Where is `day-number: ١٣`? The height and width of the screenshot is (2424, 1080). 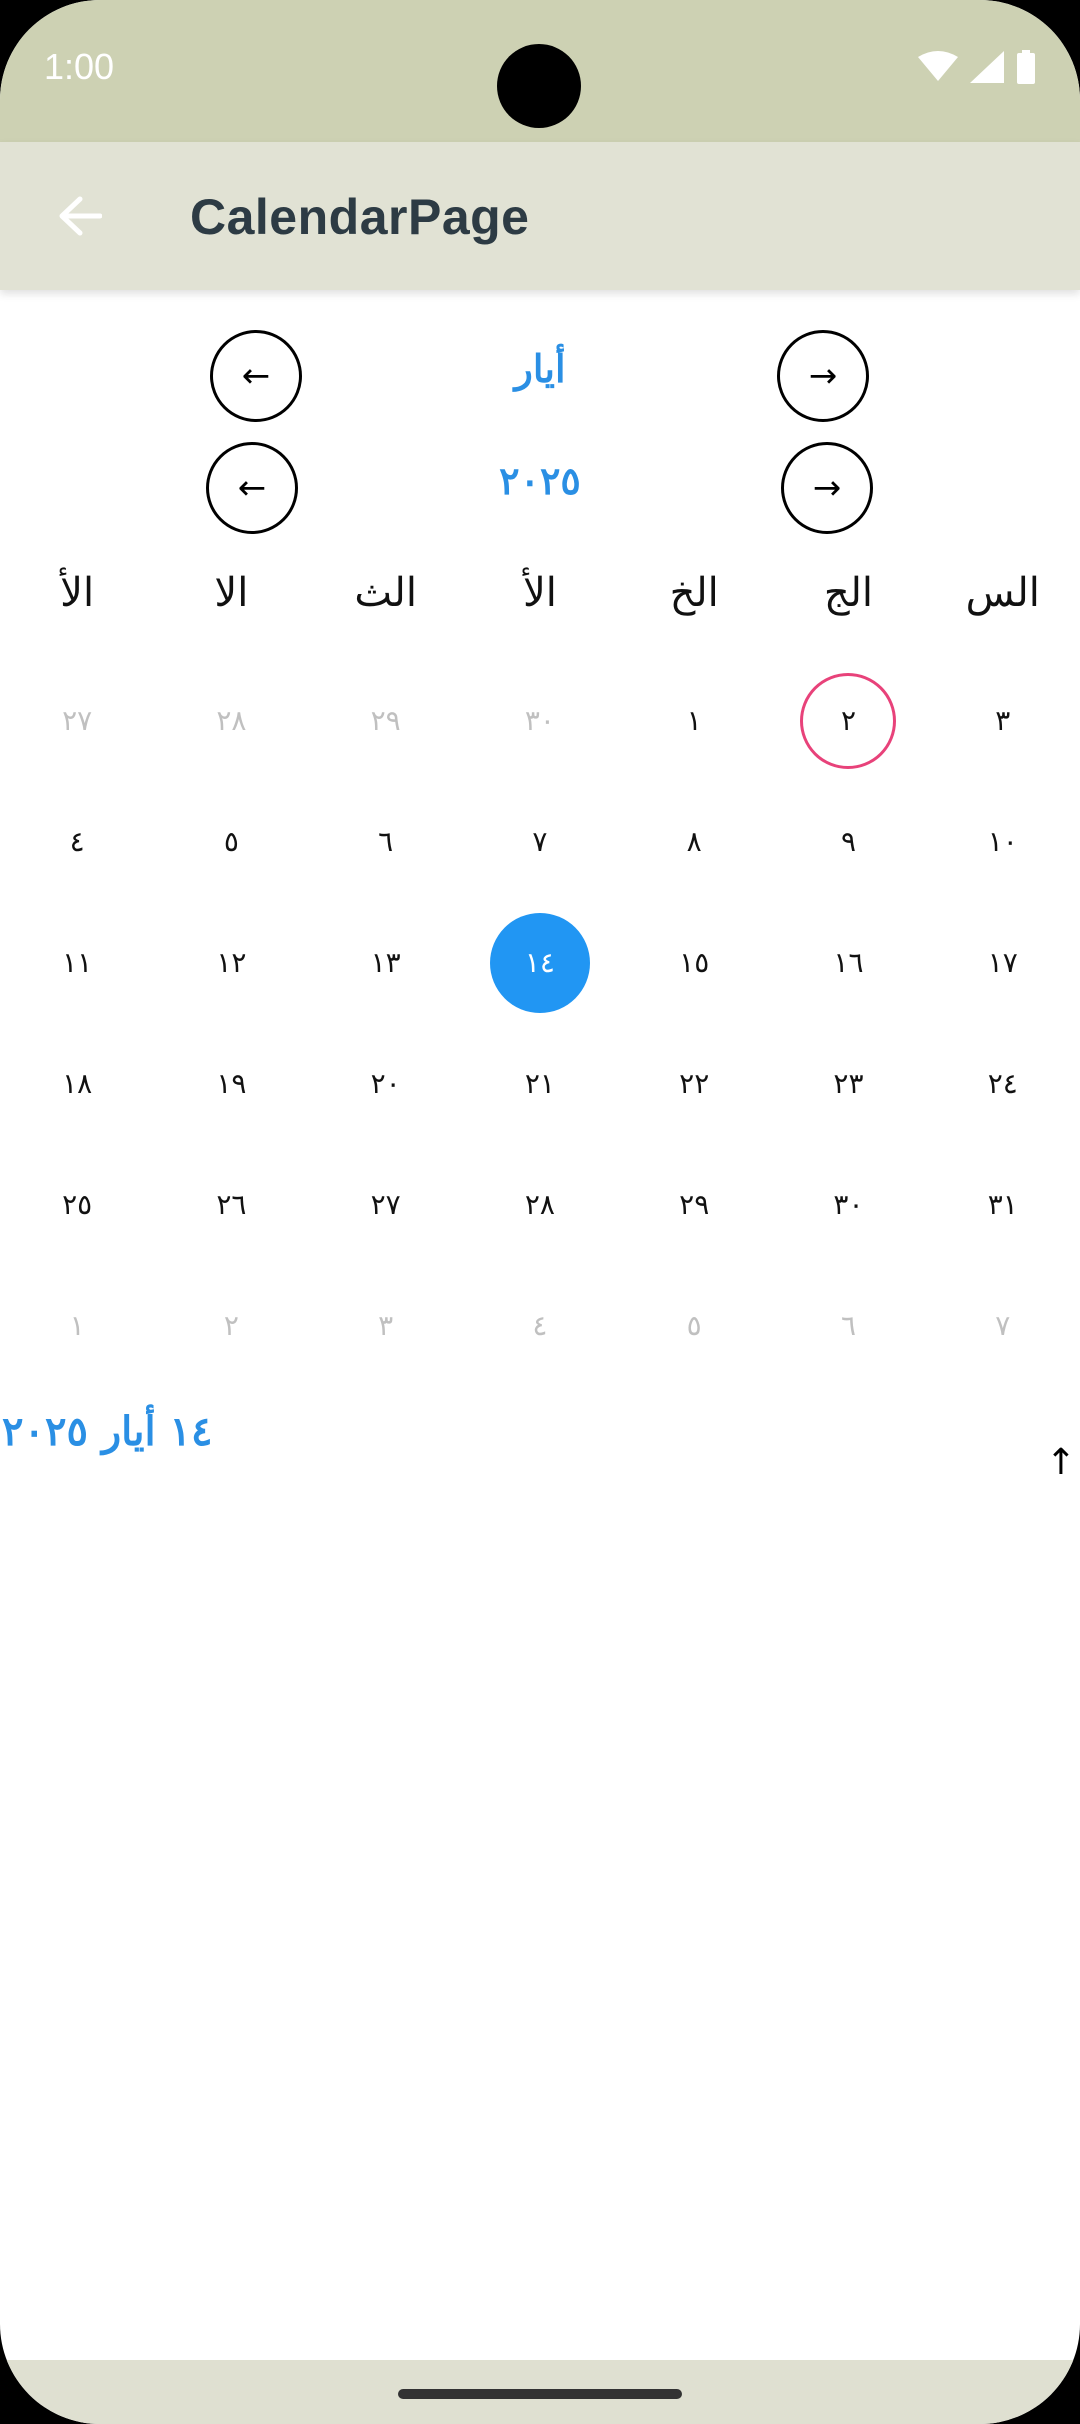 day-number: ١٣ is located at coordinates (385, 962).